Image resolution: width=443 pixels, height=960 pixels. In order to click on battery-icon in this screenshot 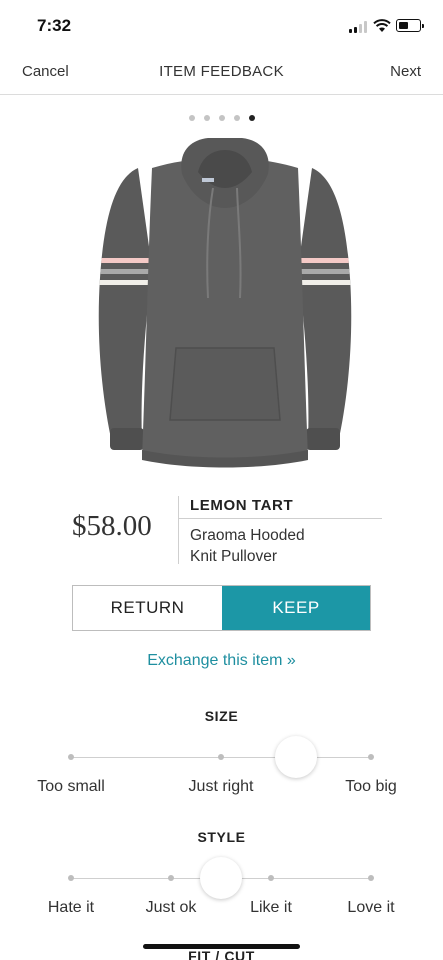, I will do `click(410, 25)`.